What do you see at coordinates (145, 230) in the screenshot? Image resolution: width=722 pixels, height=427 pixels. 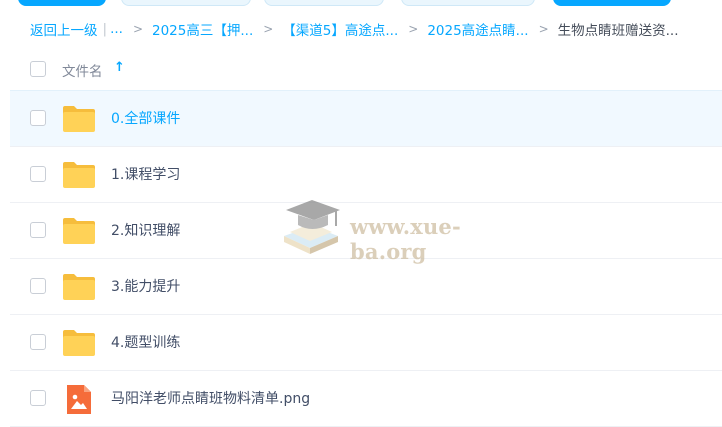 I see `file-name: 2.知识理解` at bounding box center [145, 230].